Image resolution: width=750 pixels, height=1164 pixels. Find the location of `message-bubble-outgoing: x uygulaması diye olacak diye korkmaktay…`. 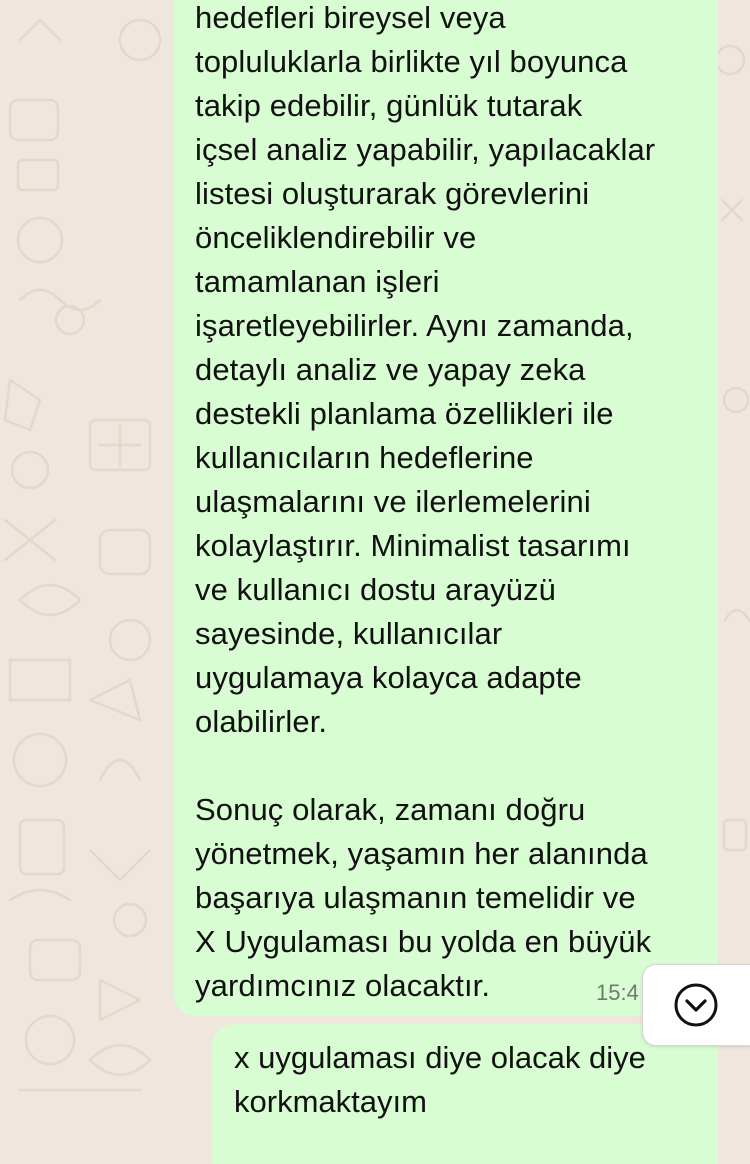

message-bubble-outgoing: x uygulaması diye olacak diye korkmaktay… is located at coordinates (465, 1094).